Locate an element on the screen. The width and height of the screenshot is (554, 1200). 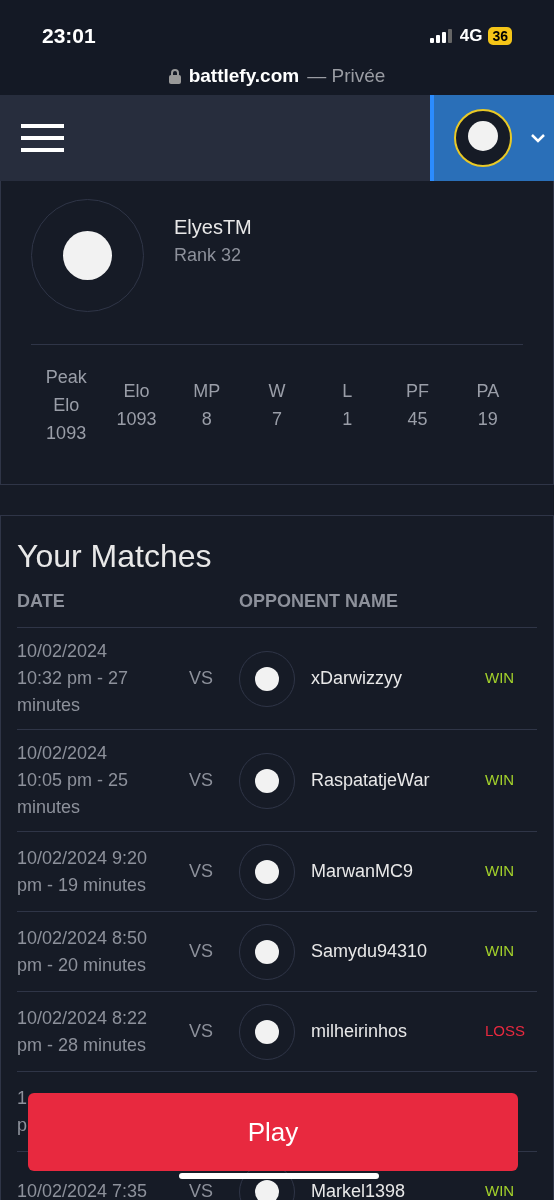
match-date: 10/02/2024 9:20 pm - 19 minutes is located at coordinates (83, 871).